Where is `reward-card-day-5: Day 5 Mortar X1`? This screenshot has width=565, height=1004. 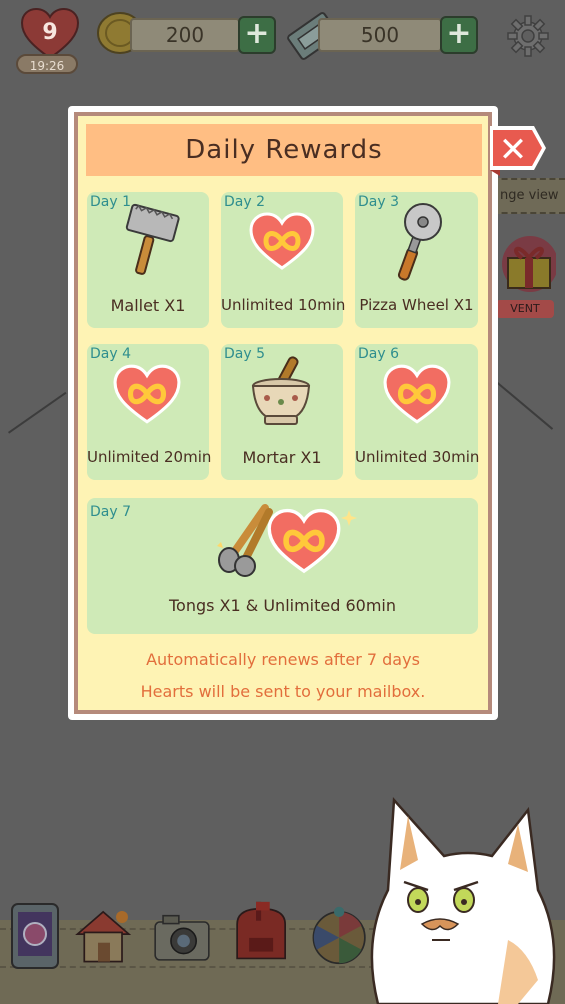
reward-card-day-5: Day 5 Mortar X1 is located at coordinates (282, 412).